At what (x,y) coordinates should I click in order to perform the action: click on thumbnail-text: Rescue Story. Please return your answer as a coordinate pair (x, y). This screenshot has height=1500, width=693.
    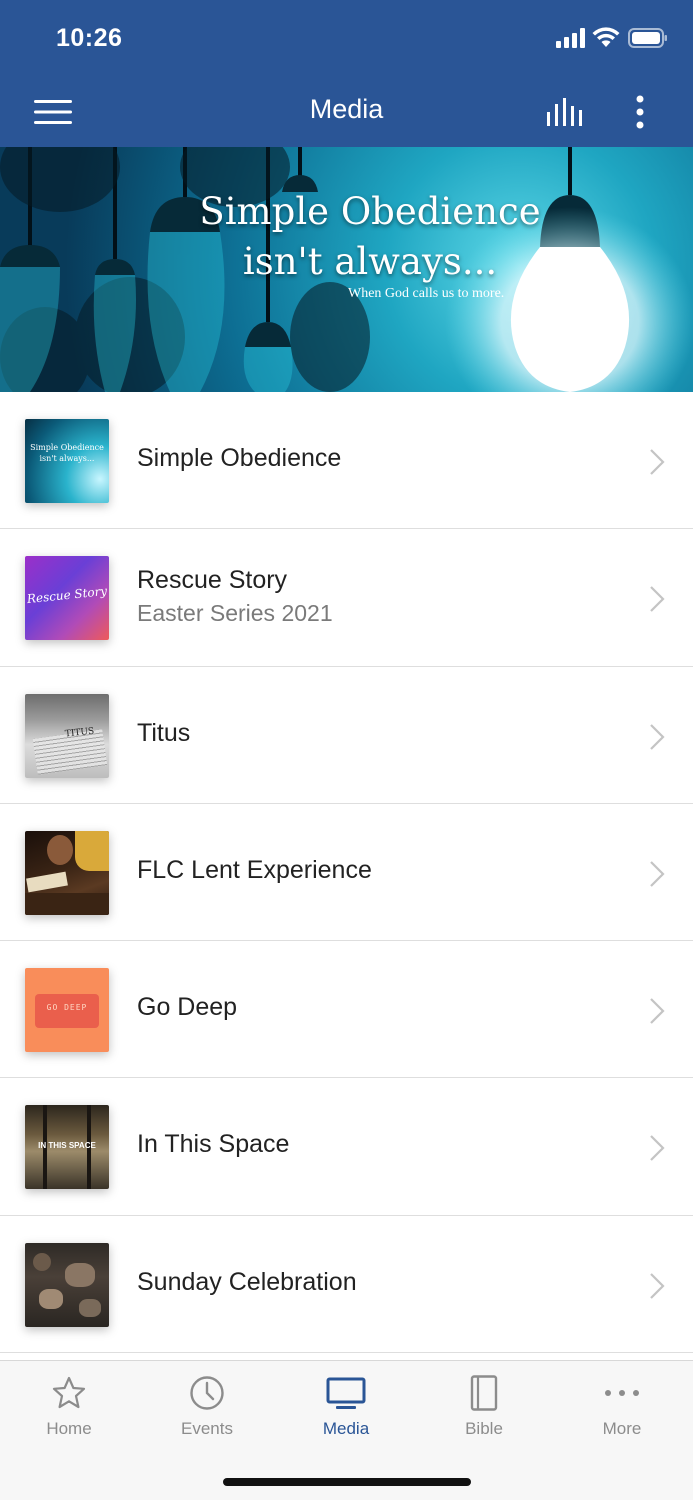
    Looking at the image, I should click on (67, 595).